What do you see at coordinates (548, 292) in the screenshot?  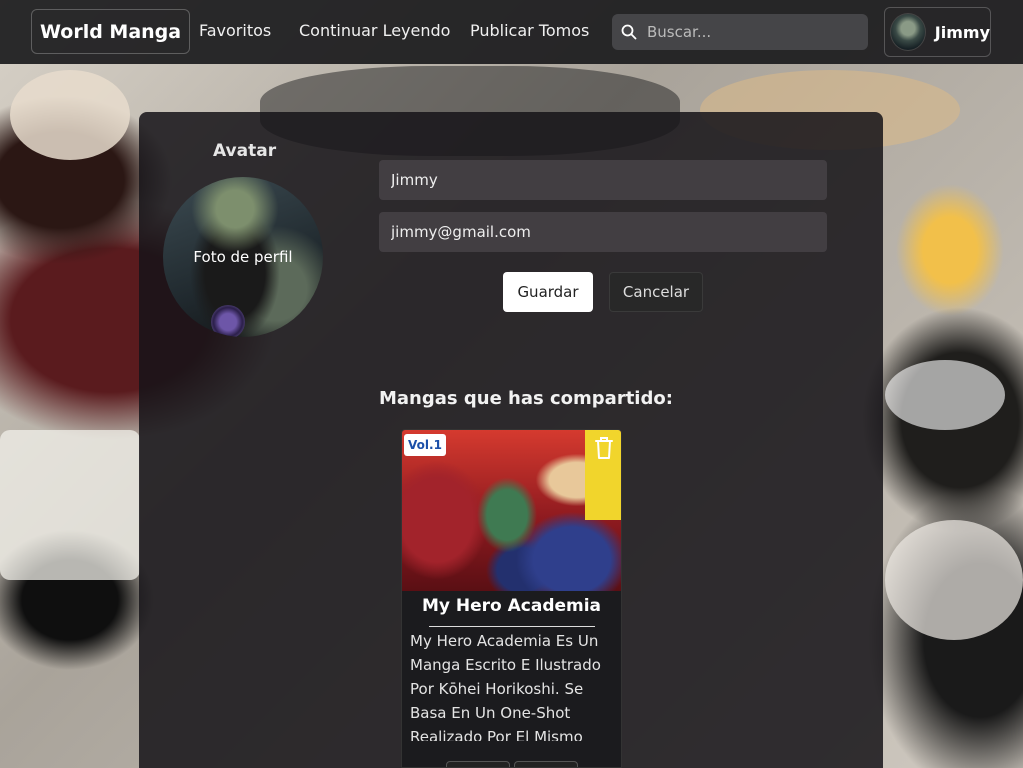 I see `save-button: Guardar` at bounding box center [548, 292].